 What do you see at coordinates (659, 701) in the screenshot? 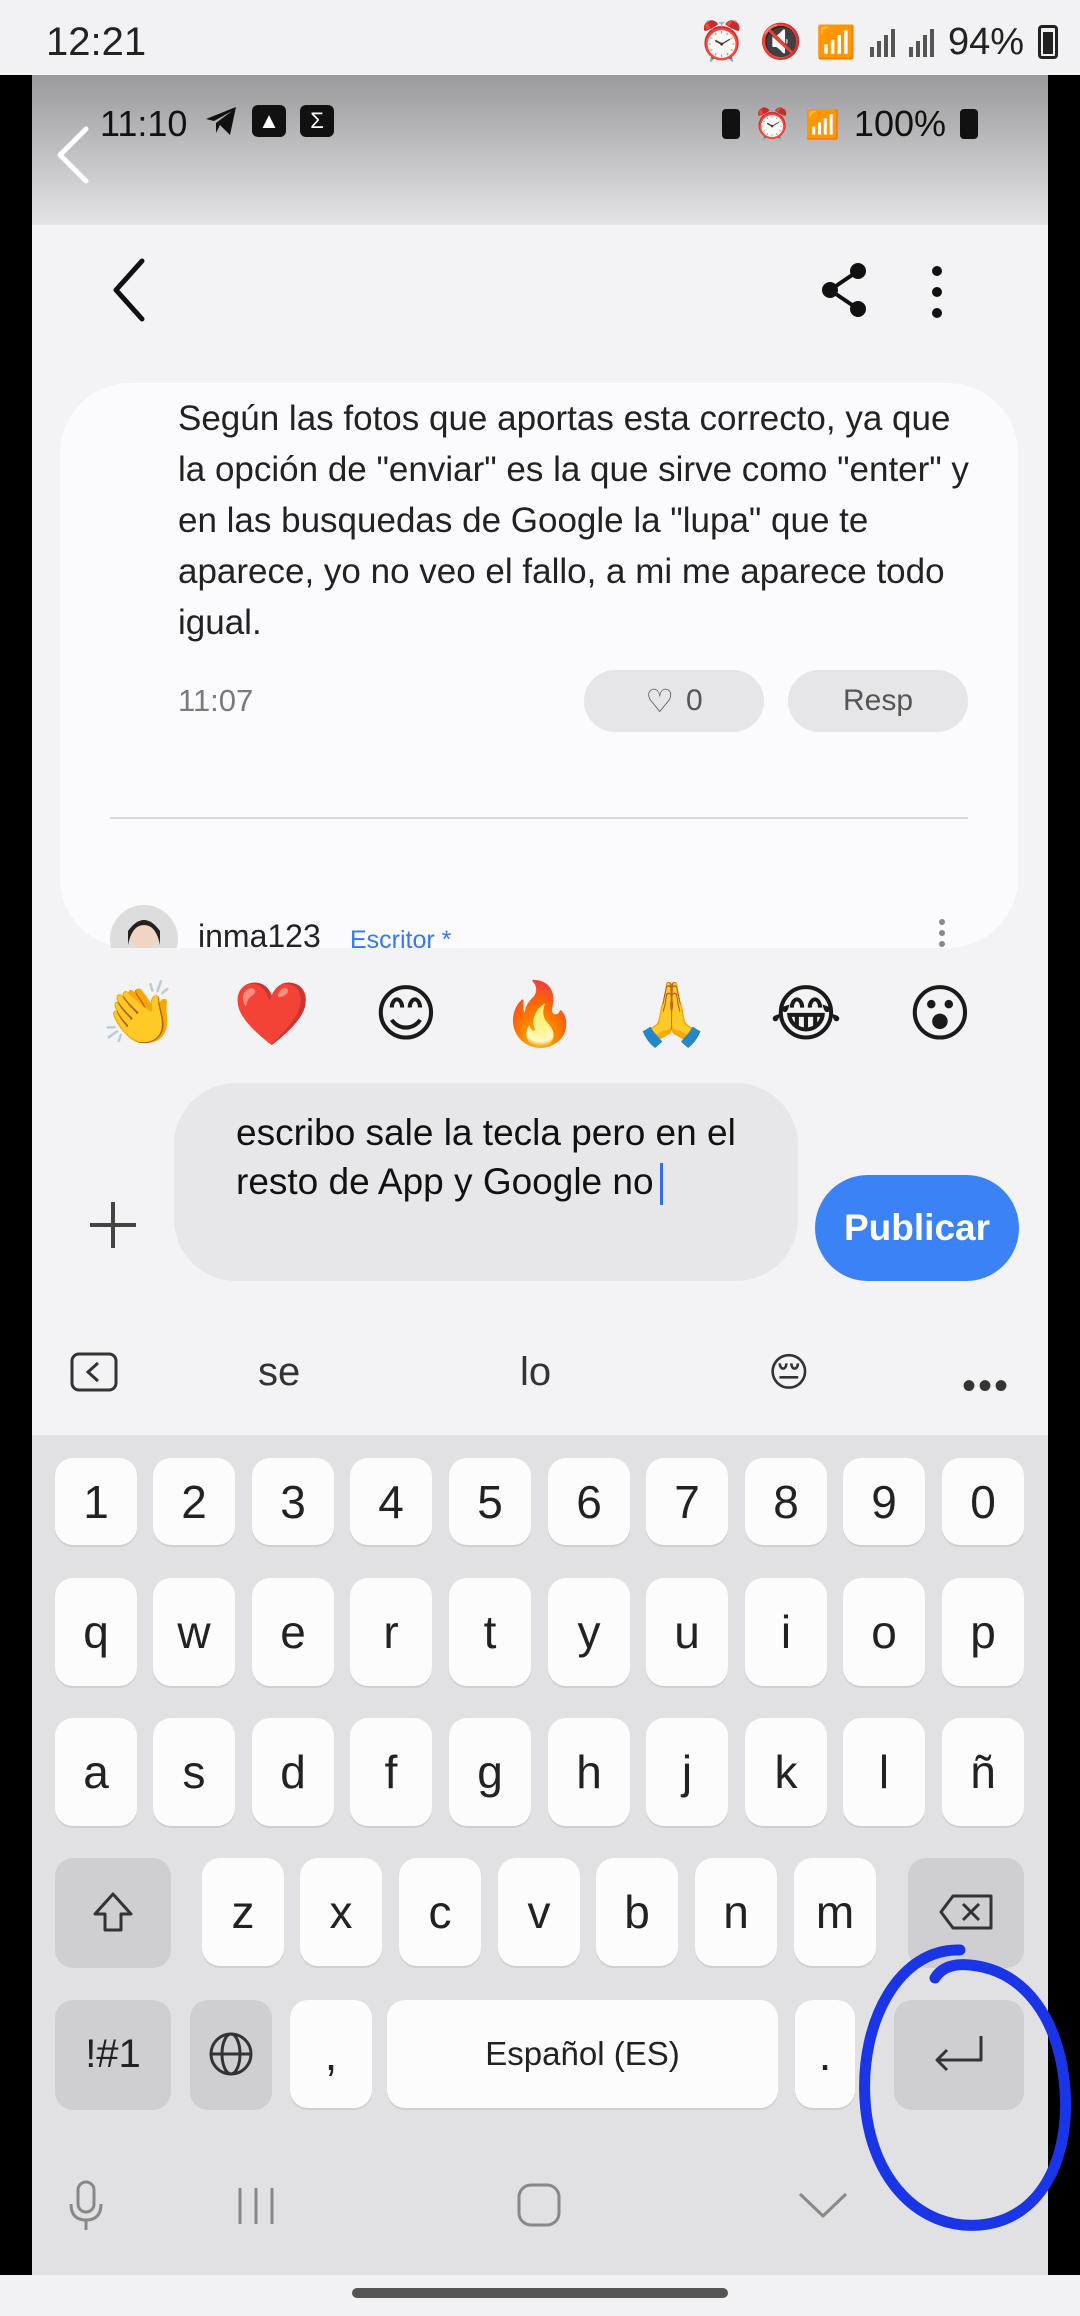
I see `heart-outline-icon: ♡` at bounding box center [659, 701].